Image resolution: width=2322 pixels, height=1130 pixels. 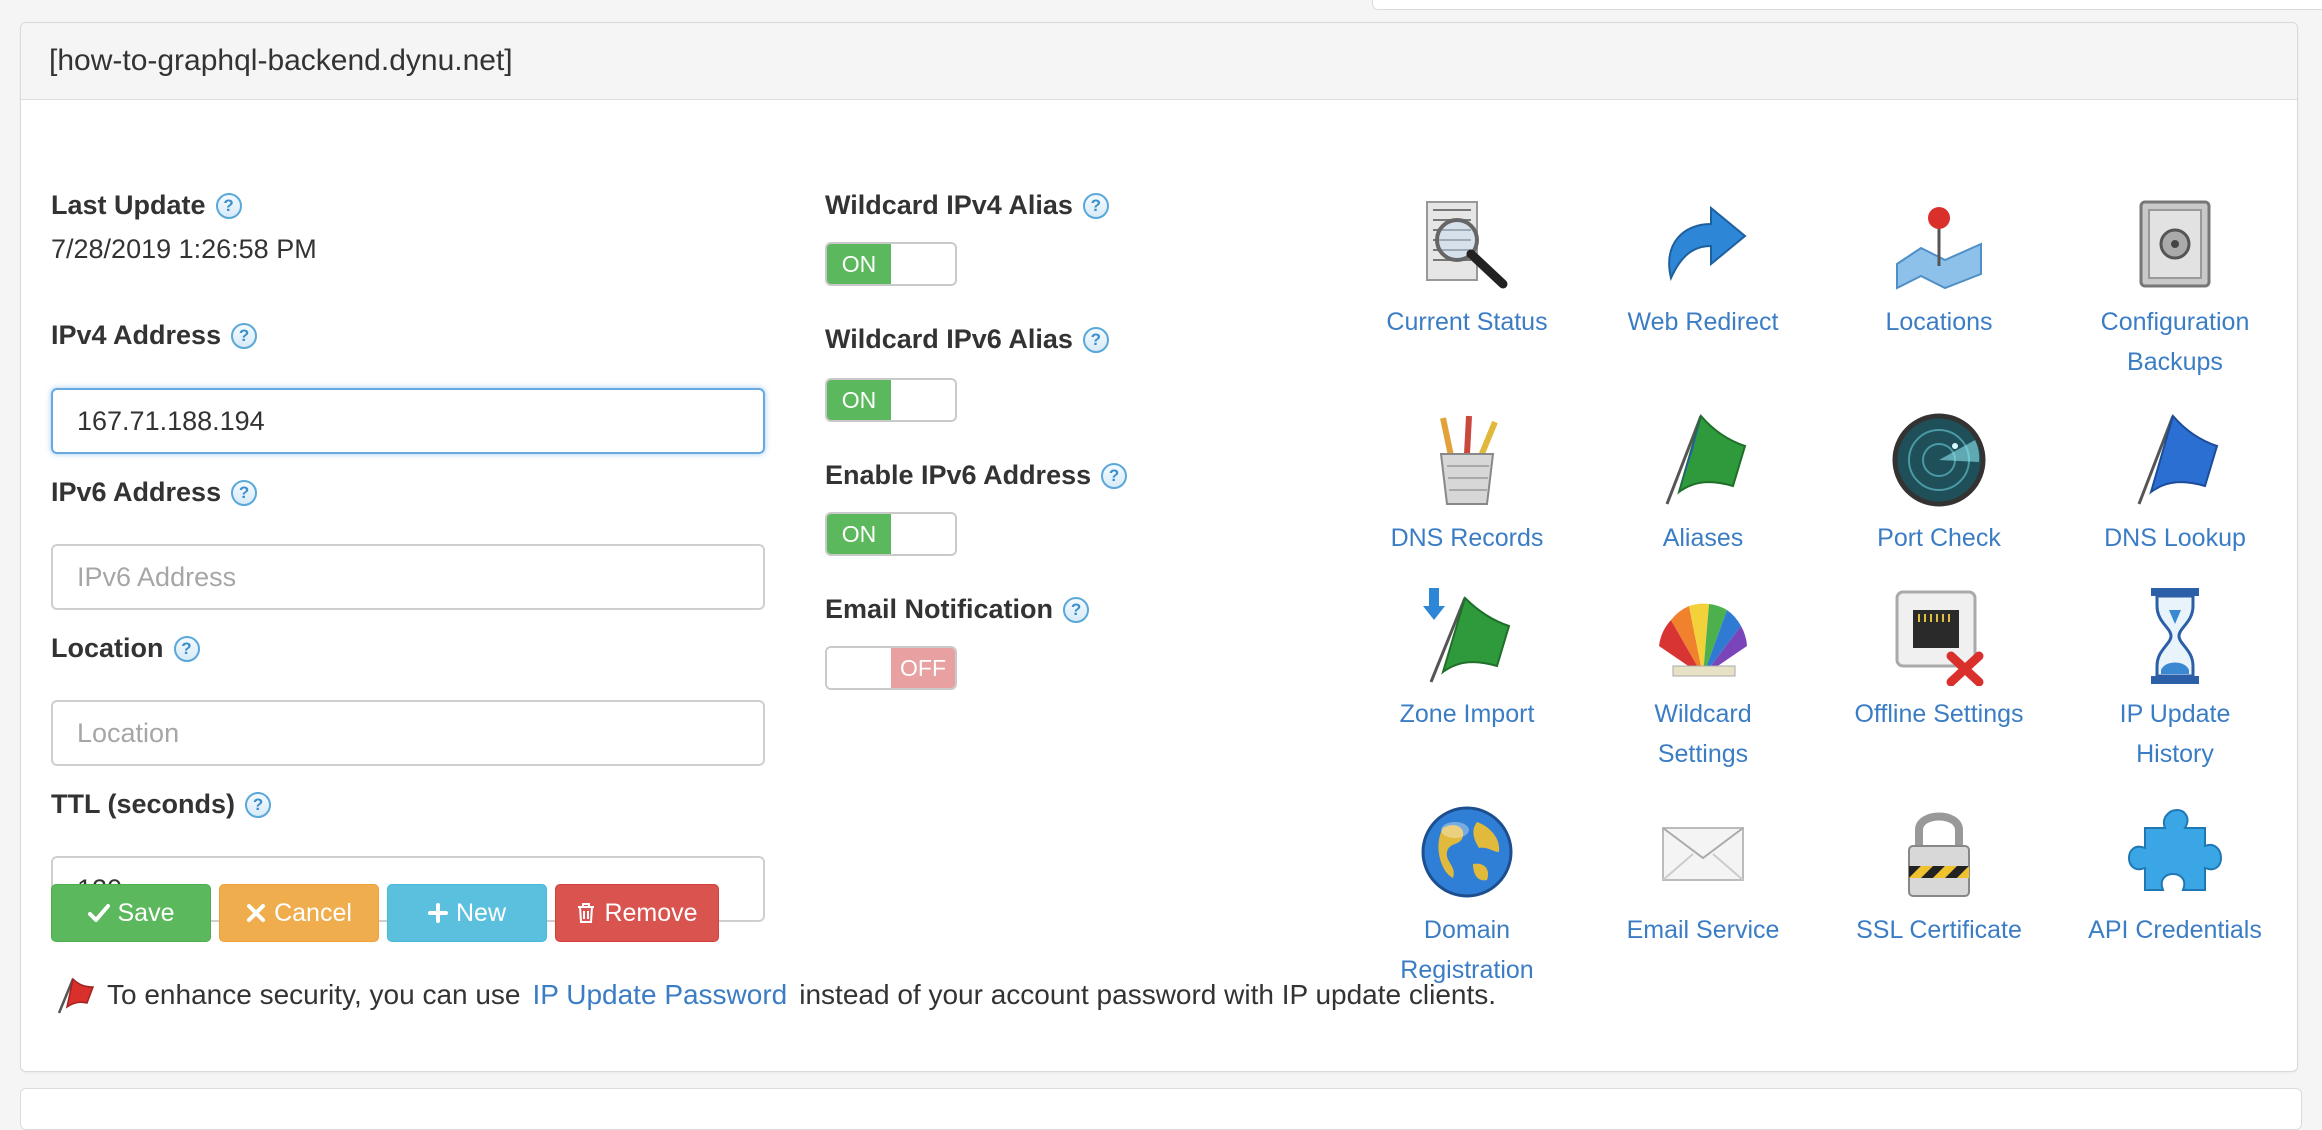 I want to click on tile-ip-update-history: IP Update History, so click(x=2175, y=680).